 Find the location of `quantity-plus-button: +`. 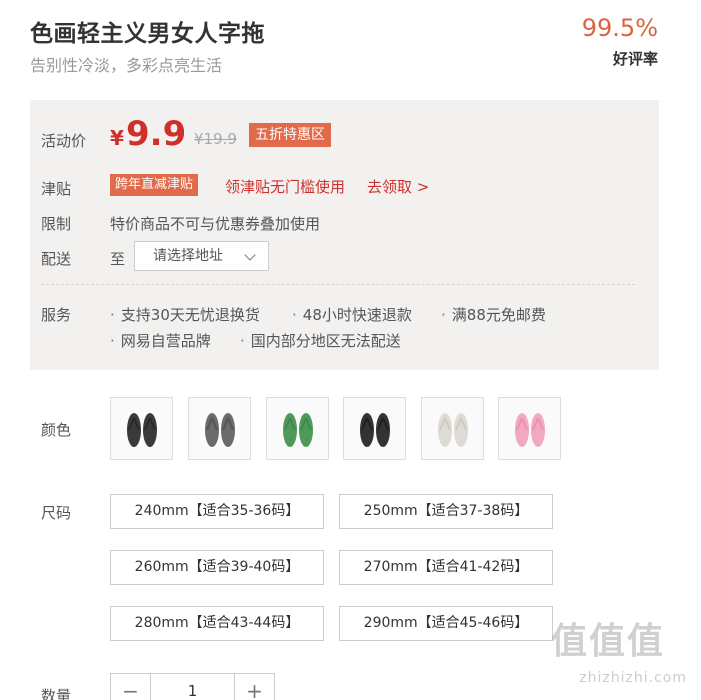

quantity-plus-button: + is located at coordinates (254, 687).